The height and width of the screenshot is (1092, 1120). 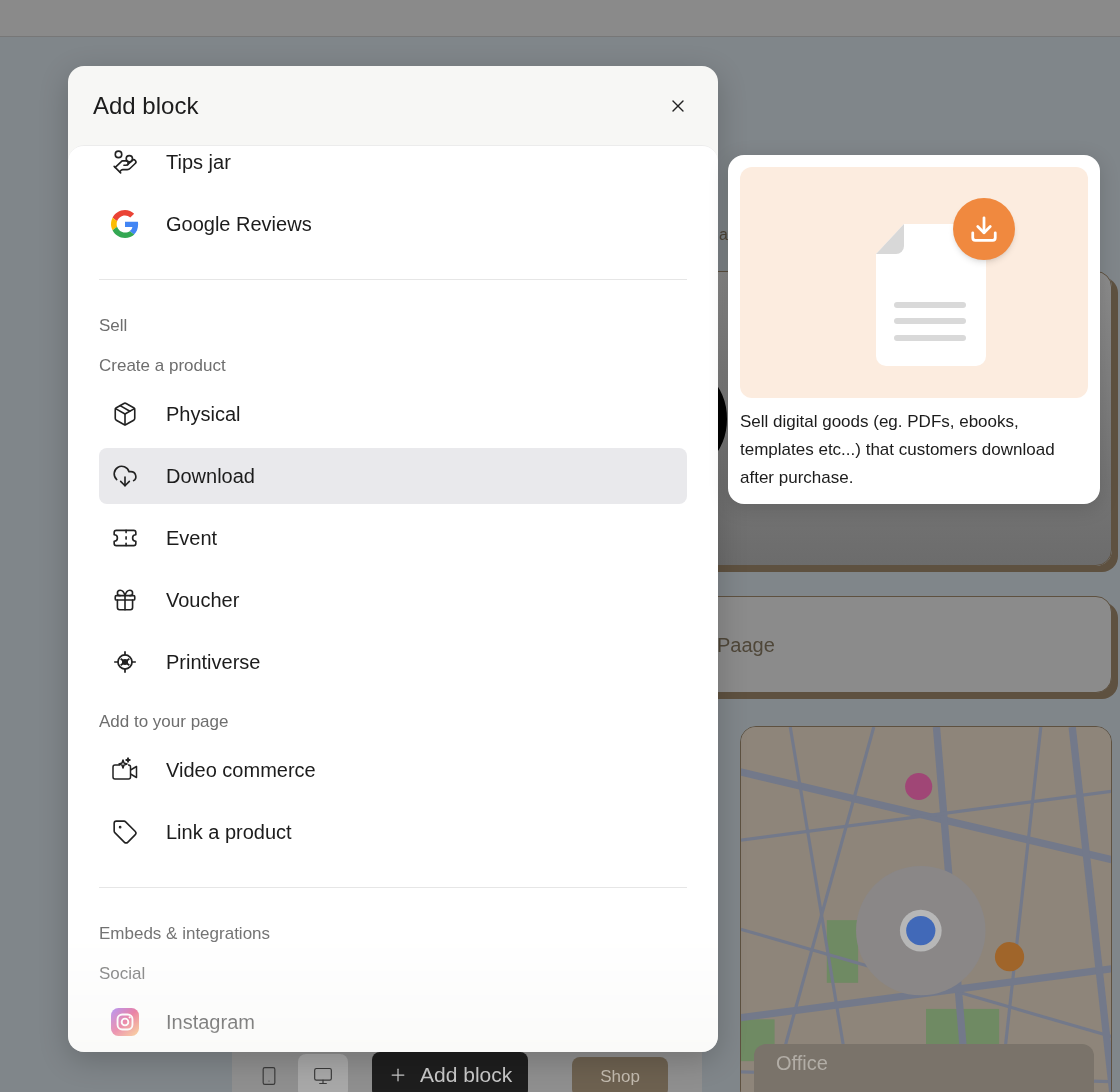 I want to click on monitor-icon, so click(x=323, y=1076).